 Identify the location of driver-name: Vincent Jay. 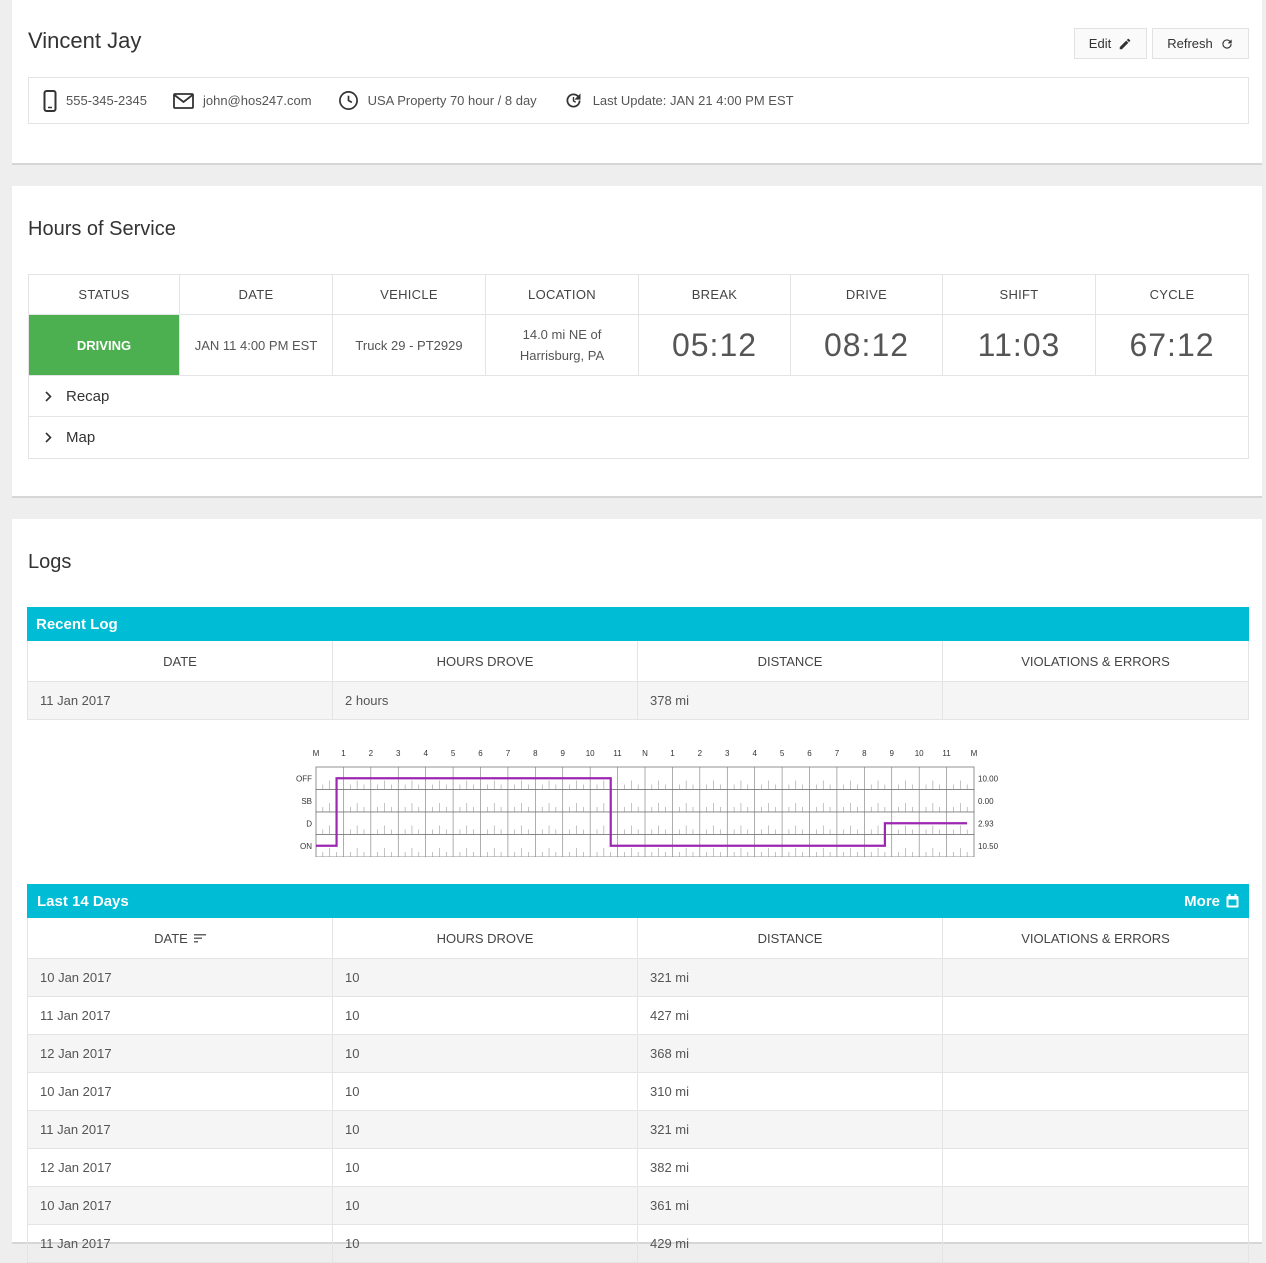
(85, 40).